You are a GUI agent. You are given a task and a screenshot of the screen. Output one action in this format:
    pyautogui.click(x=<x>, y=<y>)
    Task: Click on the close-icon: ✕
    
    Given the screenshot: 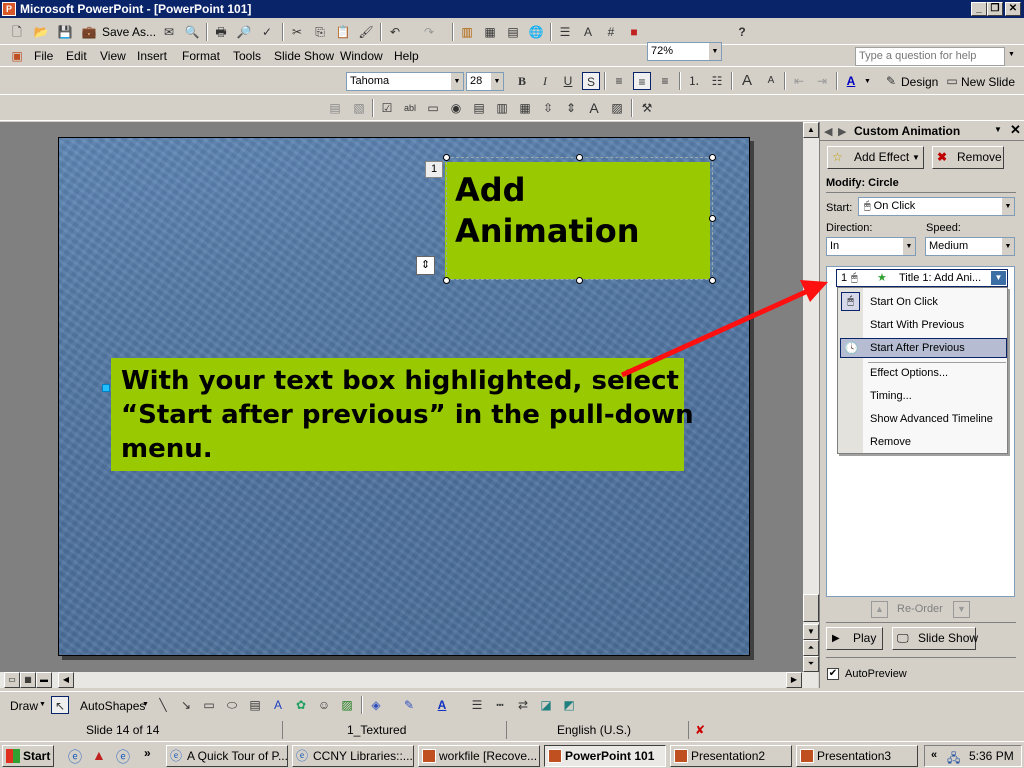 What is the action you would take?
    pyautogui.click(x=1015, y=130)
    